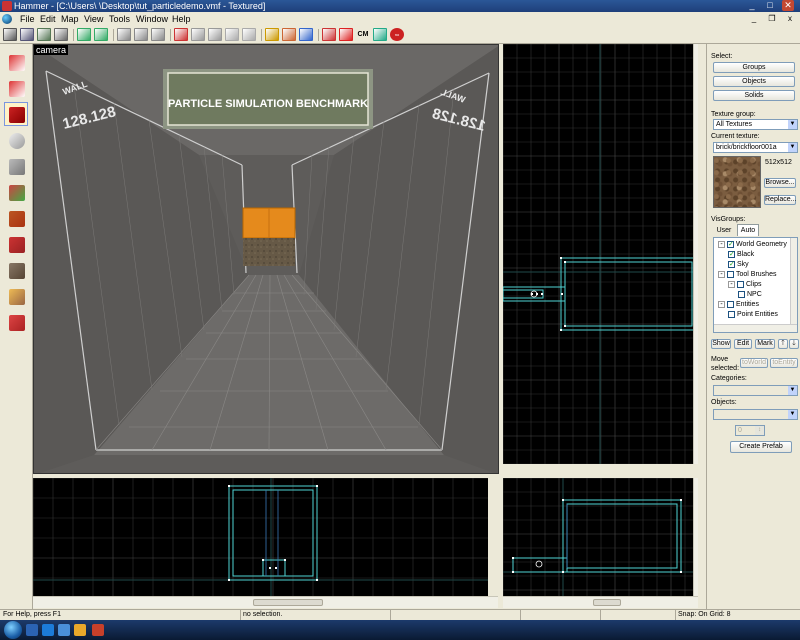 The height and width of the screenshot is (640, 800). I want to click on menu-map: Map, so click(70, 19).